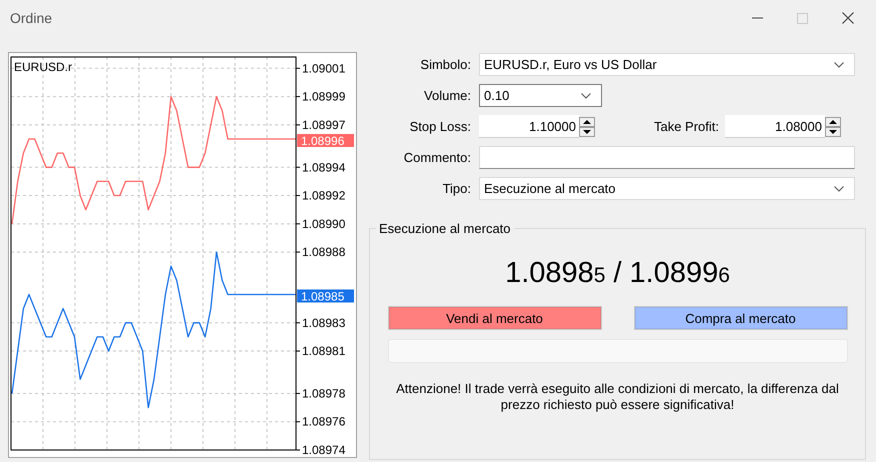  Describe the element at coordinates (325, 141) in the screenshot. I see `price-tag: 1.08996` at that location.